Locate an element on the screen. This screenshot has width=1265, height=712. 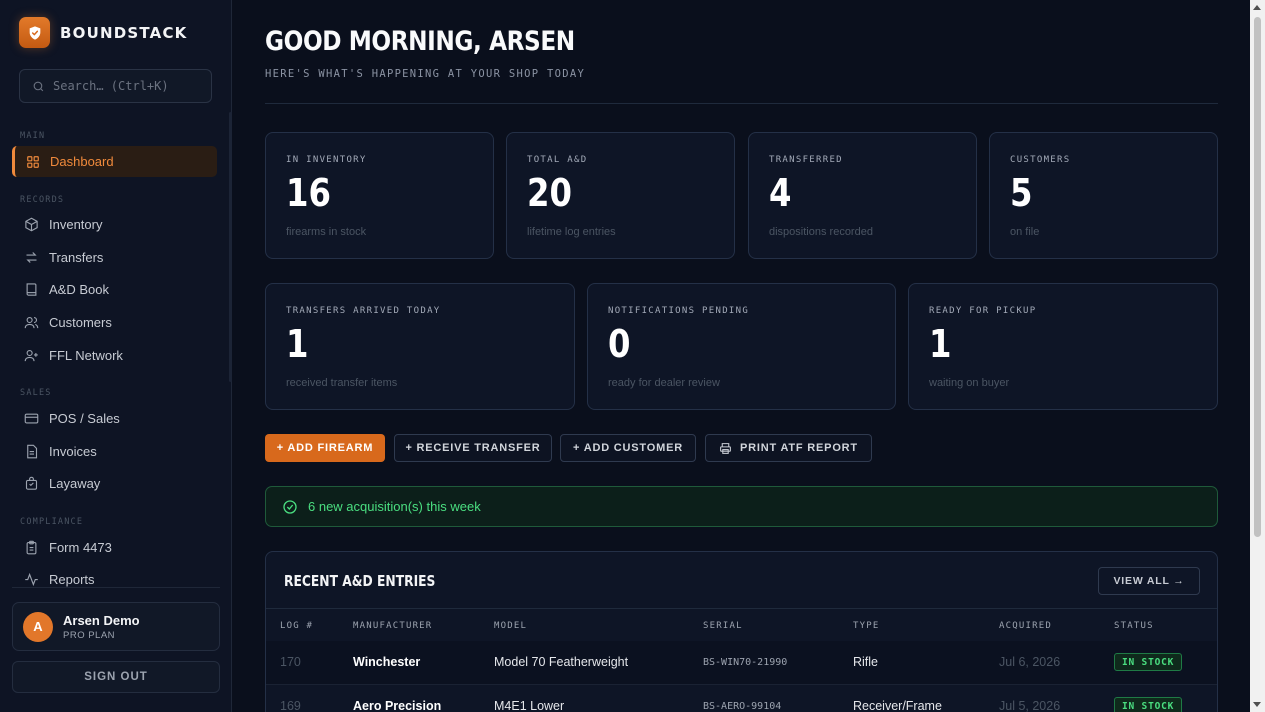
stat-card-transferred: TRANSFERRED 4 dispositions recorded is located at coordinates (862, 195).